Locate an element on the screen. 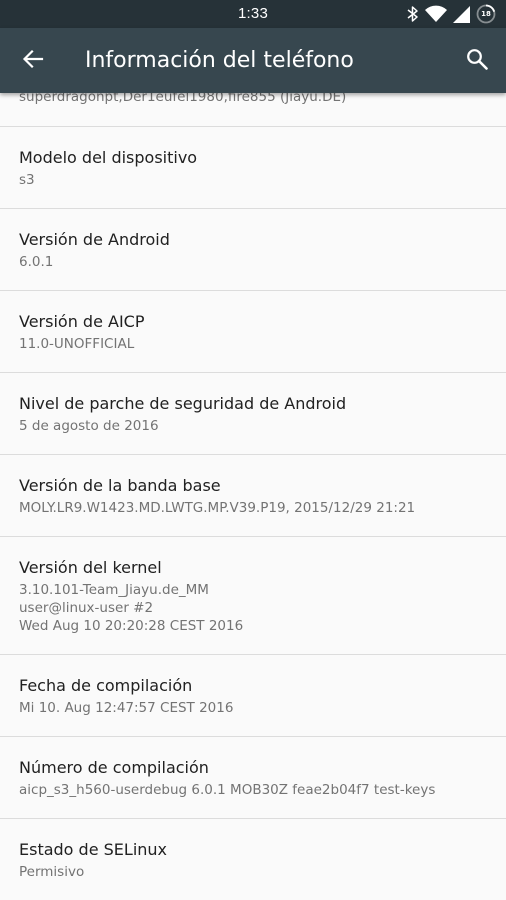  item-title: Modelo del dispositivo is located at coordinates (108, 157).